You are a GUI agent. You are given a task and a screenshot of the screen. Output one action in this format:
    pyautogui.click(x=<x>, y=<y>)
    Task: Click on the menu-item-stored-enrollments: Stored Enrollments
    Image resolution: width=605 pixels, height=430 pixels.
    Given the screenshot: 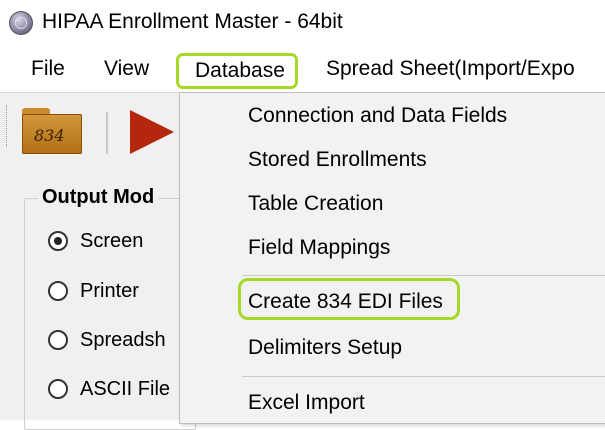 What is the action you would take?
    pyautogui.click(x=337, y=160)
    